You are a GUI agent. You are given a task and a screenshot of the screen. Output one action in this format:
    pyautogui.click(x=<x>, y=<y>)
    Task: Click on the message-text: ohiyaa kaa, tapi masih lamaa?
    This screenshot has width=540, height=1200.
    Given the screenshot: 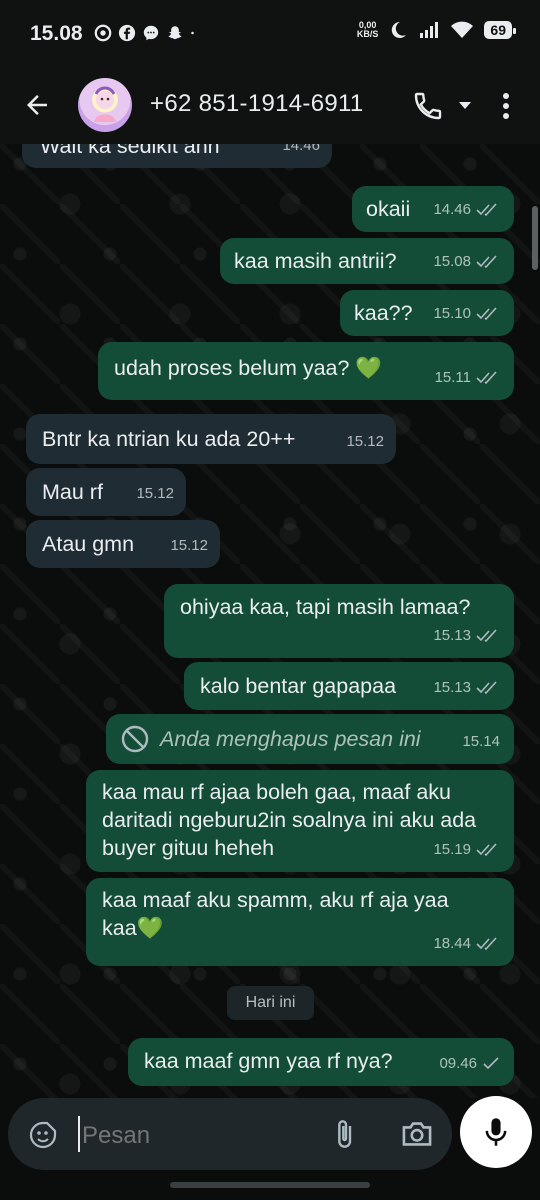 What is the action you would take?
    pyautogui.click(x=325, y=607)
    